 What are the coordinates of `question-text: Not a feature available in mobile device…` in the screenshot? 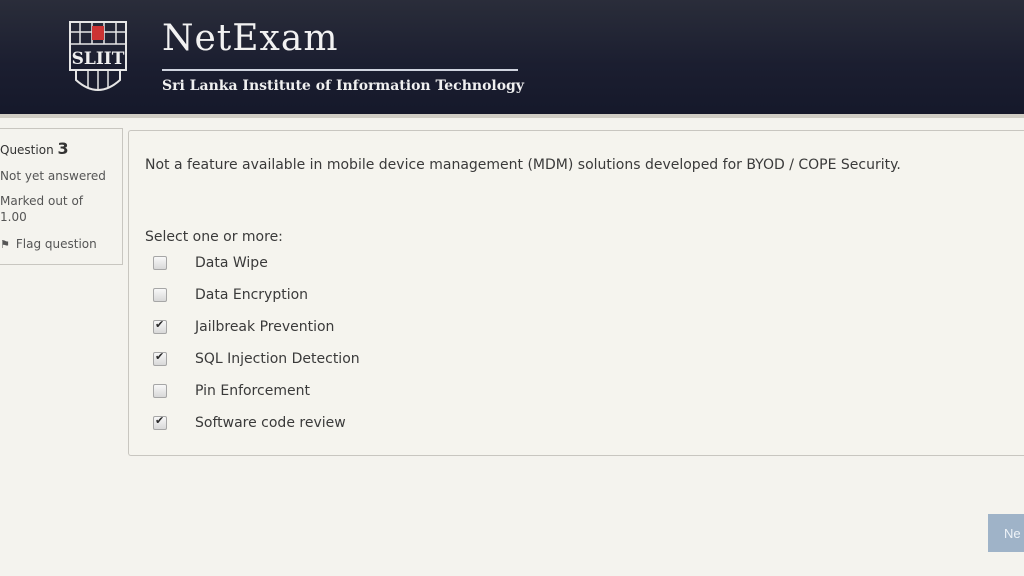 It's located at (523, 165).